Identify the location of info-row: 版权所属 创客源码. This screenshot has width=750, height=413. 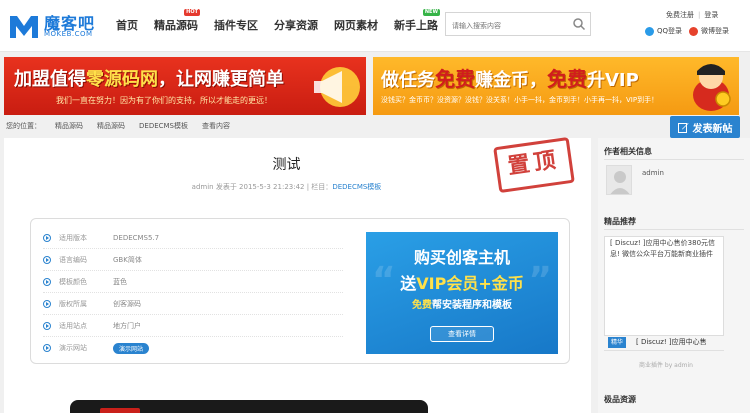
(193, 304).